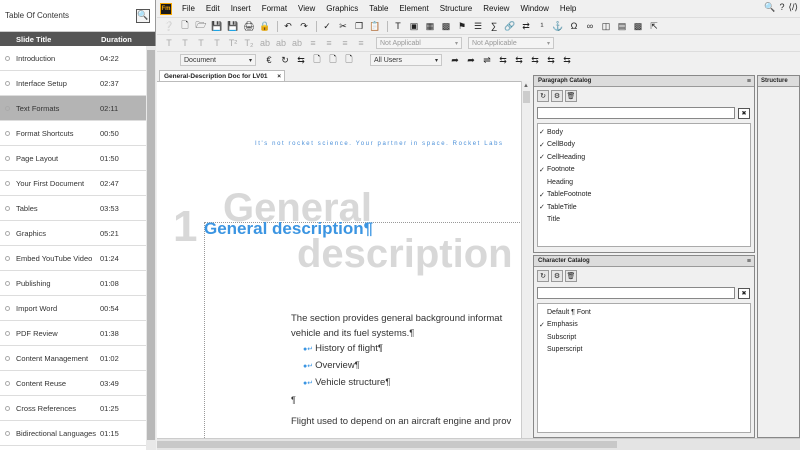 Image resolution: width=800 pixels, height=450 pixels. I want to click on toc-row: Import Word 00:54, so click(73, 308).